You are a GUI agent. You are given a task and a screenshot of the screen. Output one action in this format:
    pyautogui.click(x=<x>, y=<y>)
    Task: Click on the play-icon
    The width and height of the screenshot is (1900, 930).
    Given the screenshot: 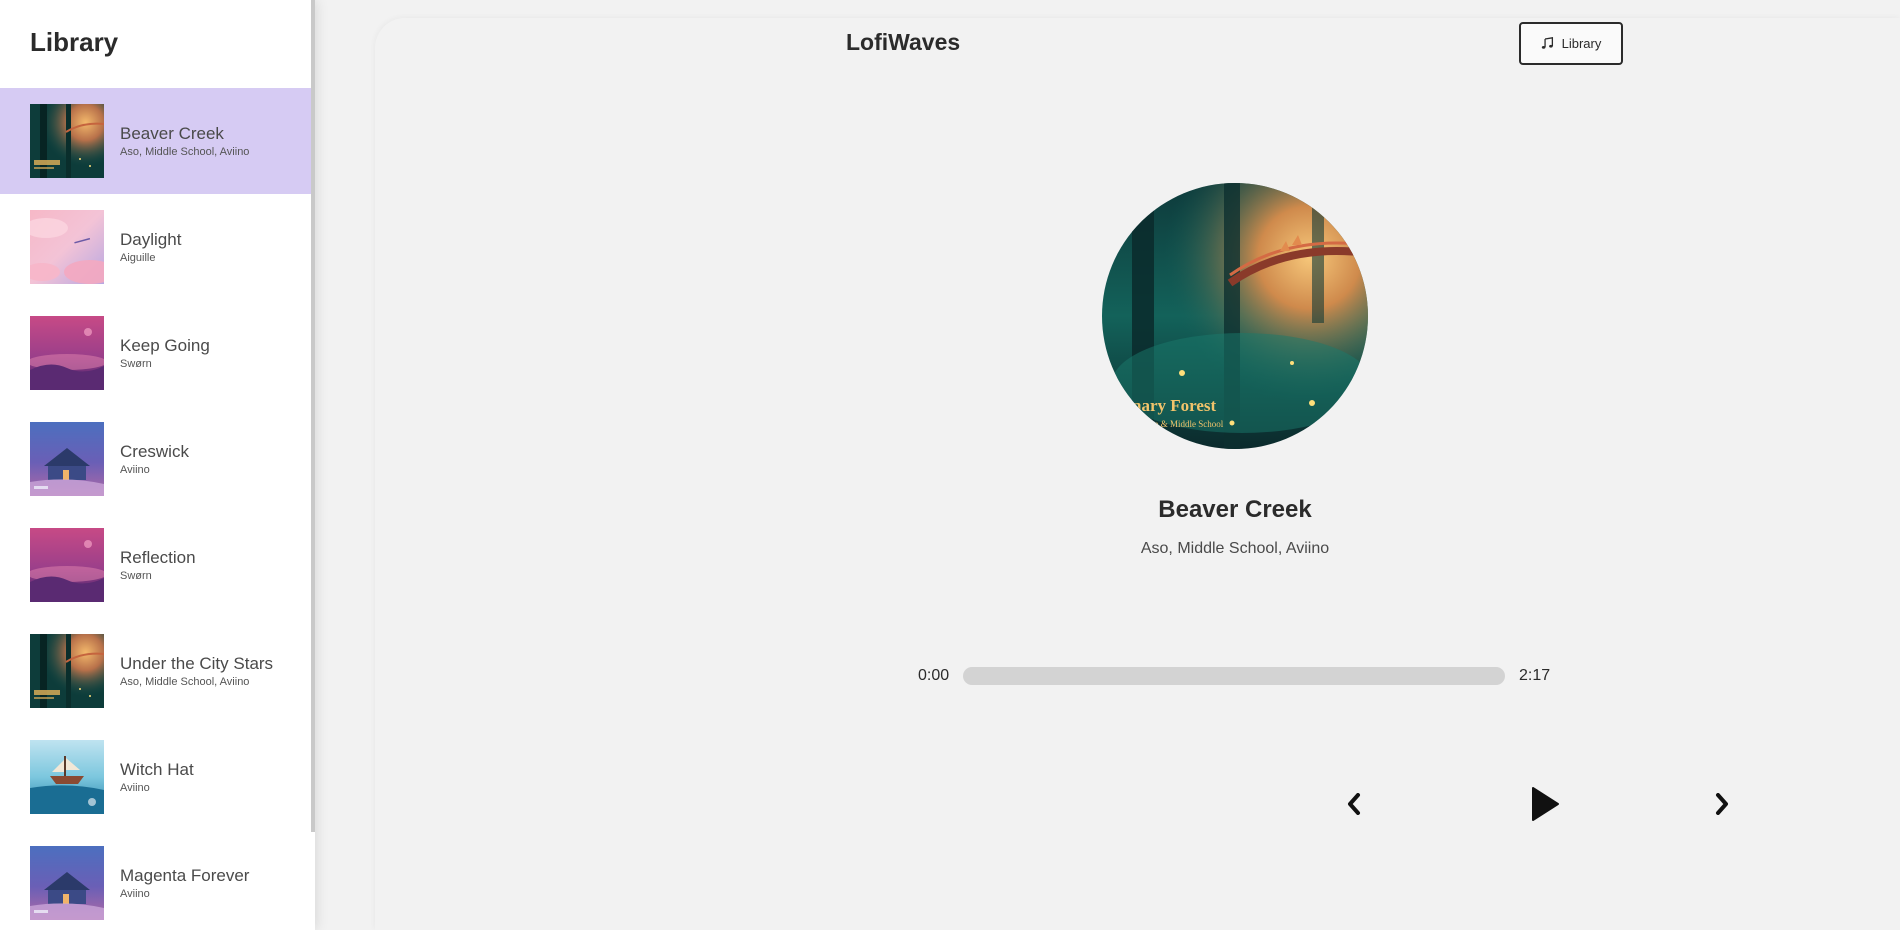 What is the action you would take?
    pyautogui.click(x=1545, y=806)
    